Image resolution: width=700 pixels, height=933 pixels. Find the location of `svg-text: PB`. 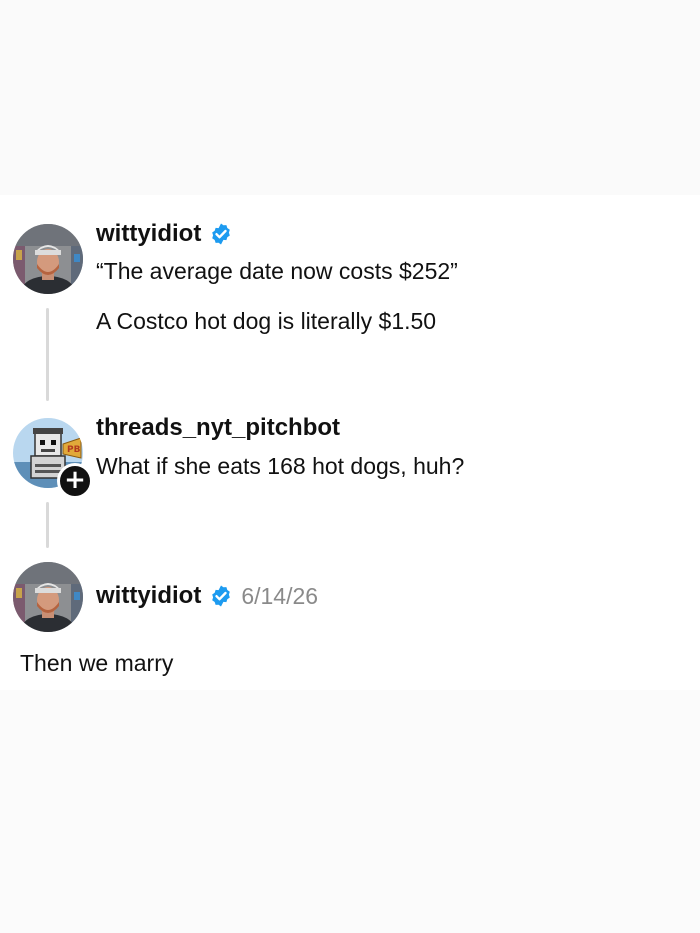

svg-text: PB is located at coordinates (74, 450).